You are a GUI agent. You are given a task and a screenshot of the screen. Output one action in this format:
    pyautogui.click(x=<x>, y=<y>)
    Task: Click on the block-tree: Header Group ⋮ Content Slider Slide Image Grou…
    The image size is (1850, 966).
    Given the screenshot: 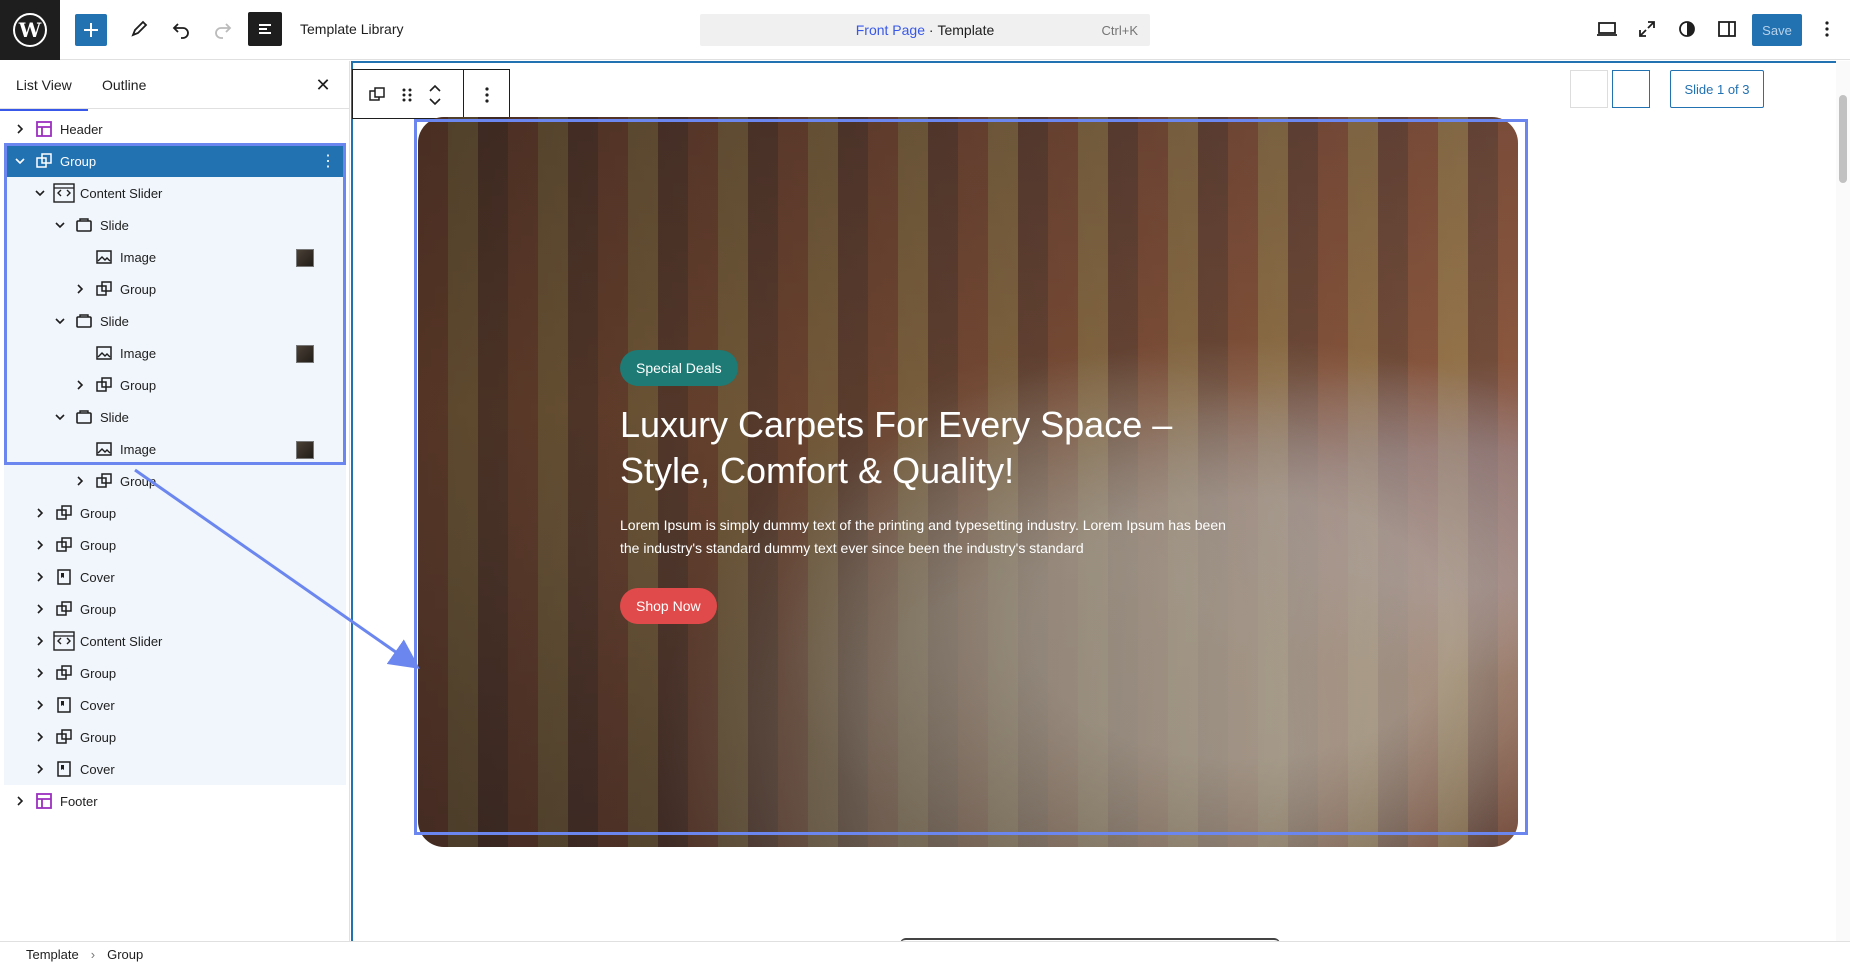 What is the action you would take?
    pyautogui.click(x=175, y=465)
    